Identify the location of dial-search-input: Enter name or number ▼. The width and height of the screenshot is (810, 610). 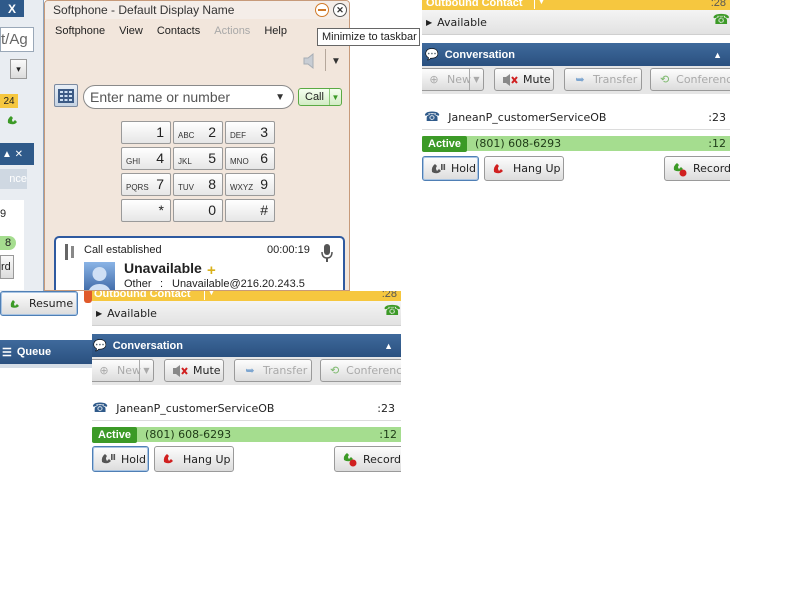
(188, 97).